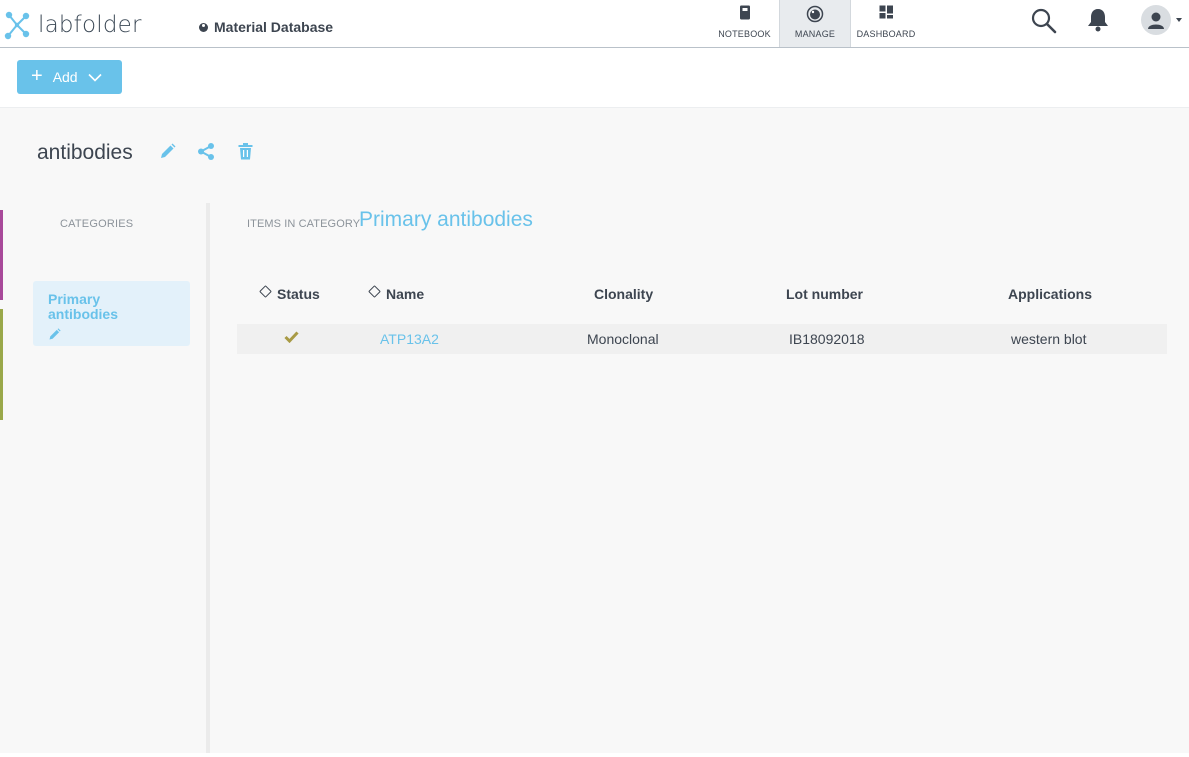 The width and height of the screenshot is (1189, 757). I want to click on sidebar-item-primary-antibodies: Primary antibodies, so click(111, 313).